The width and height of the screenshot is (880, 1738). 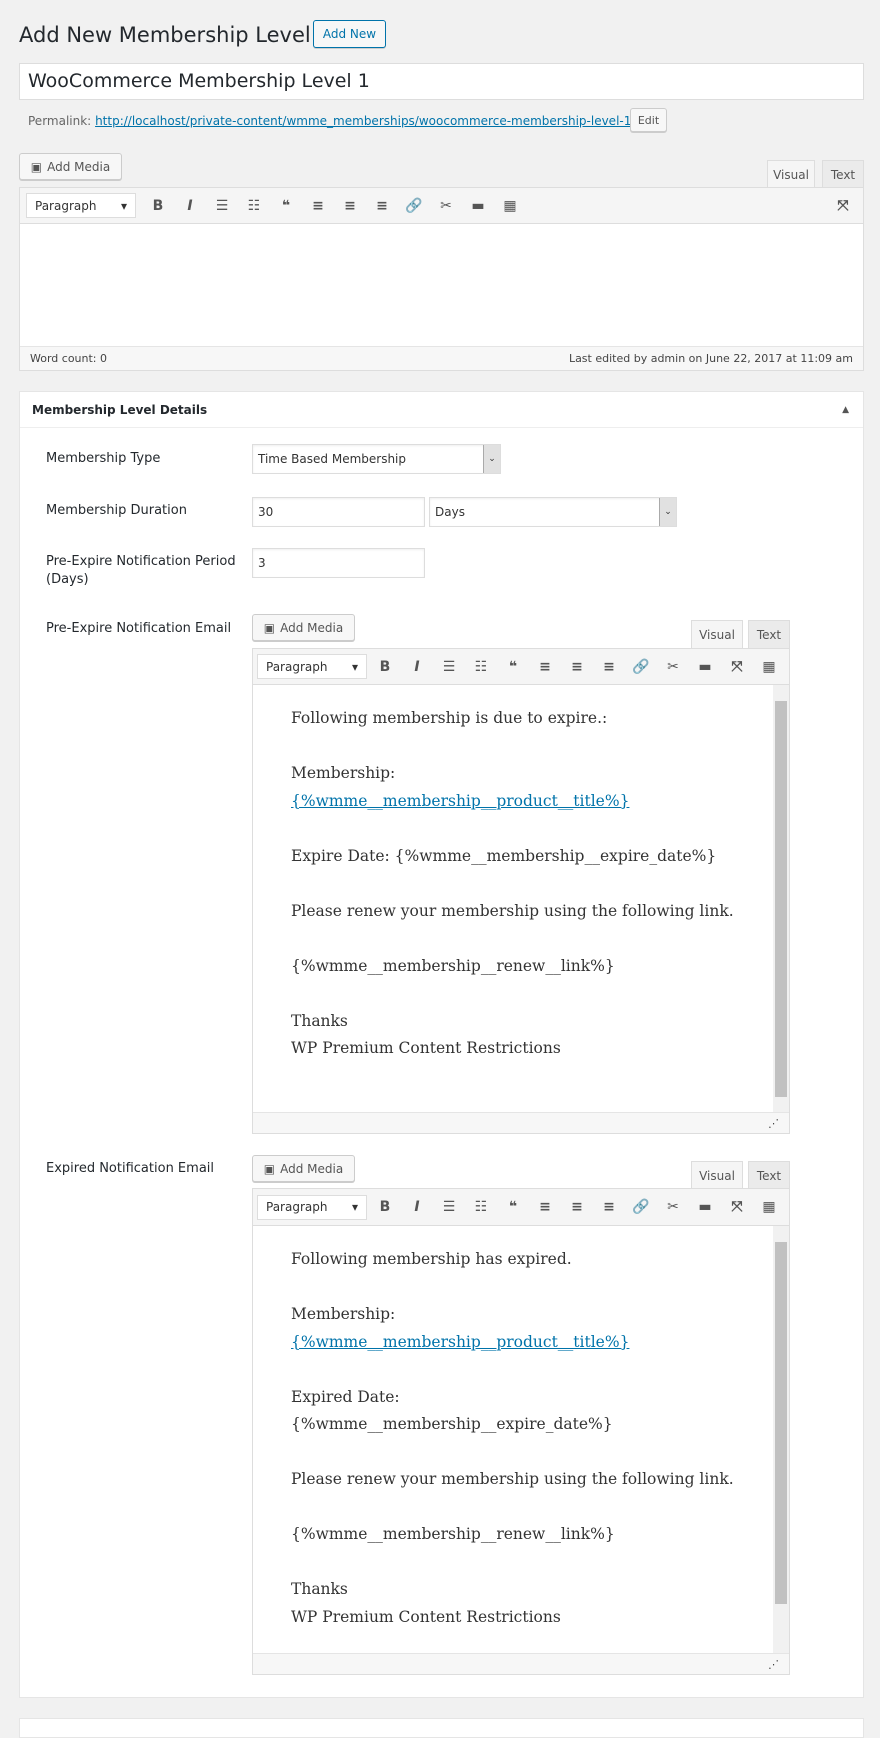 What do you see at coordinates (349, 34) in the screenshot?
I see `add-new-button: Add New` at bounding box center [349, 34].